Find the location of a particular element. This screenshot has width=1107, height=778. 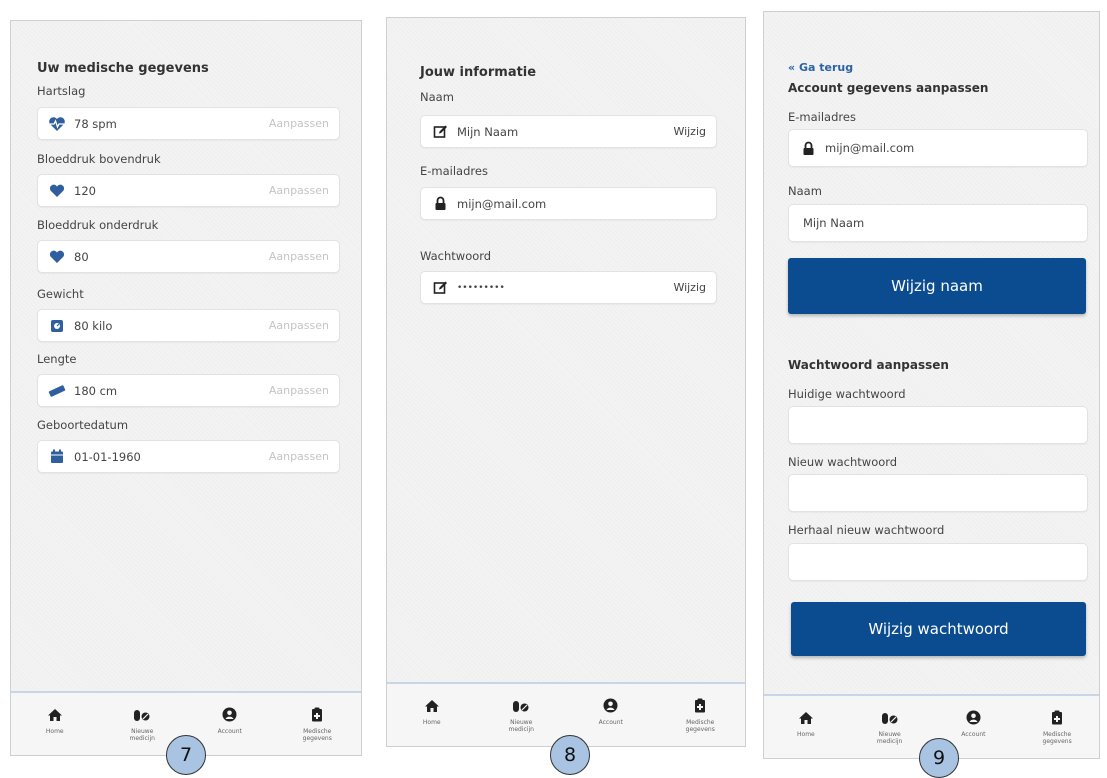

change-password-button: Wijzig wachtwoord is located at coordinates (938, 629).